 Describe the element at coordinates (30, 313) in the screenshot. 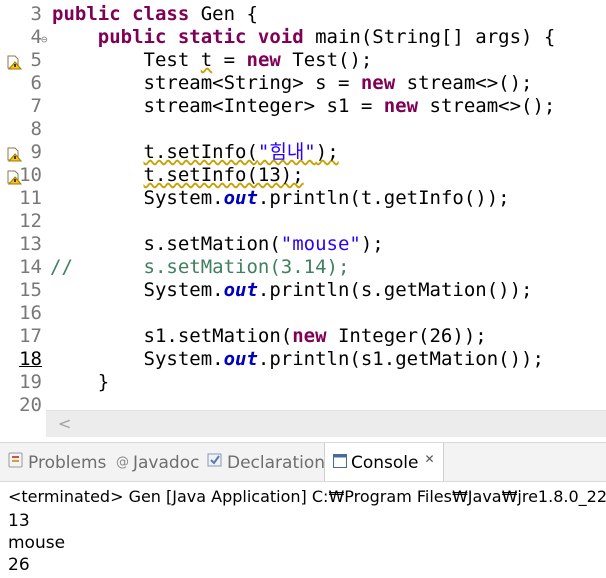

I see `line-number: 16` at that location.